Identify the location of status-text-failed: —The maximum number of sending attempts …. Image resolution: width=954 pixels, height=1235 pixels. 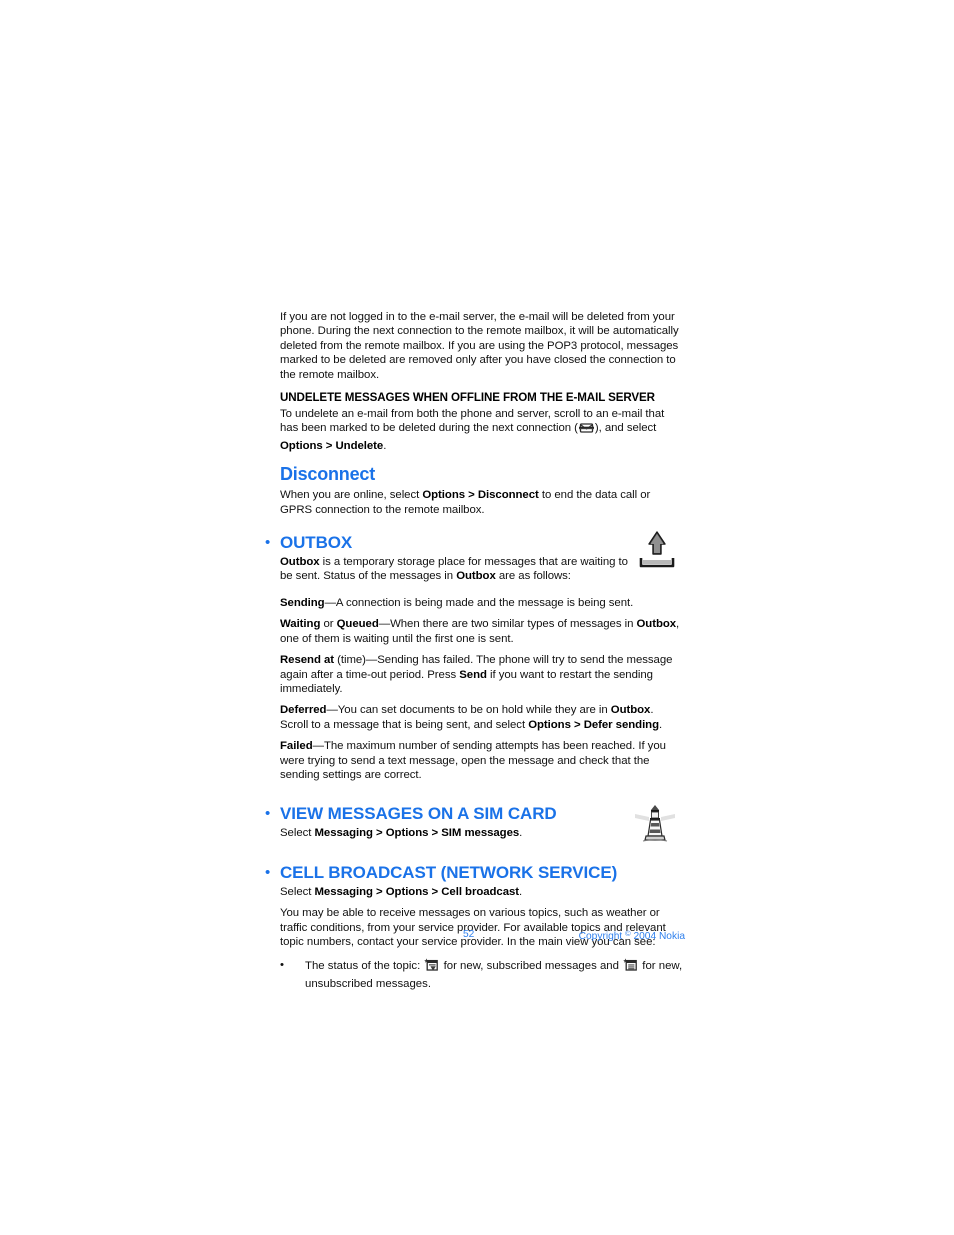
(473, 760).